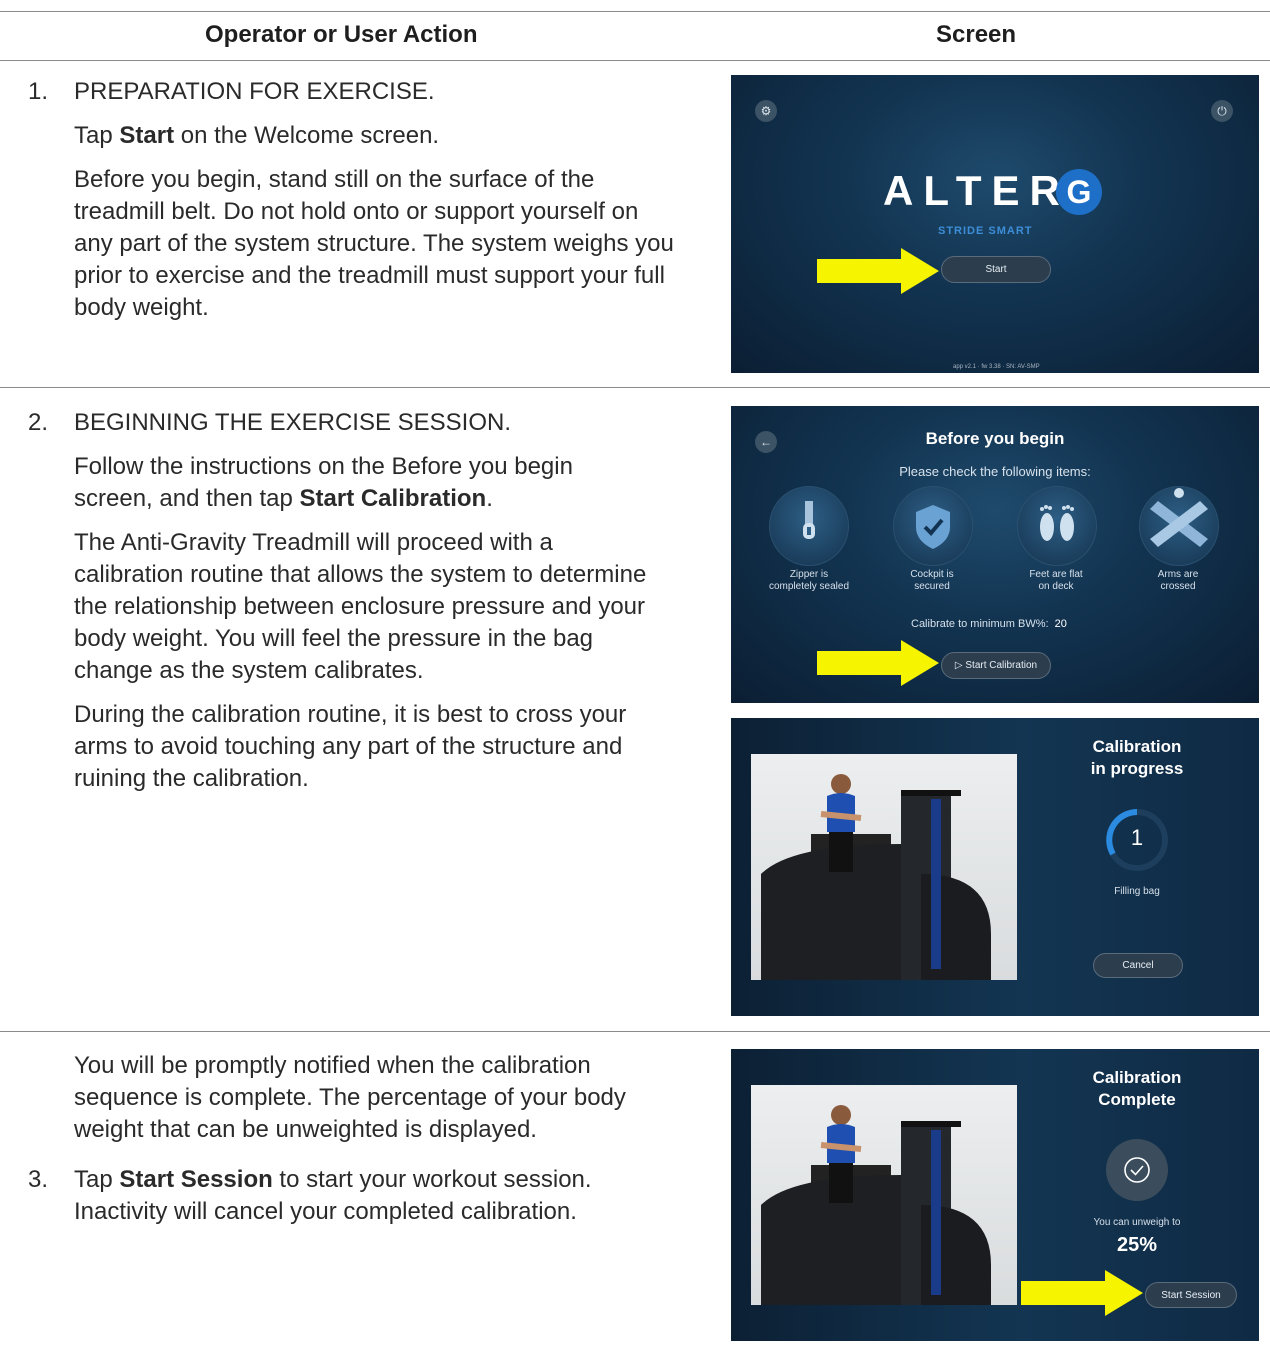 This screenshot has height=1355, width=1270. Describe the element at coordinates (1138, 965) in the screenshot. I see `cancel-button: Cancel` at that location.